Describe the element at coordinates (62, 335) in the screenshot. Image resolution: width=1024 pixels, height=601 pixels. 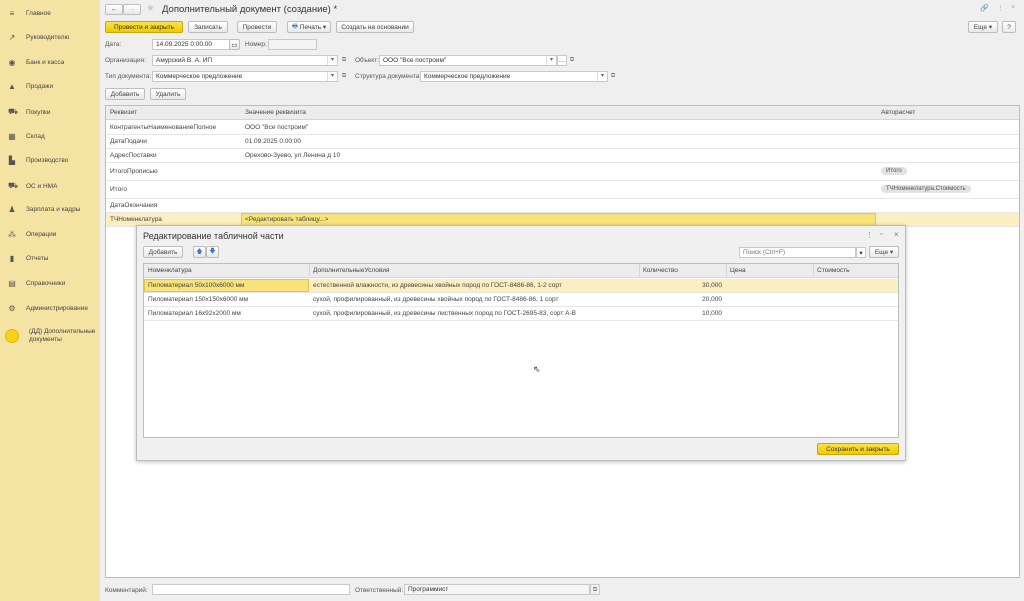
I see `sidebar-item-label: (ДД) Дополнительные документы` at that location.